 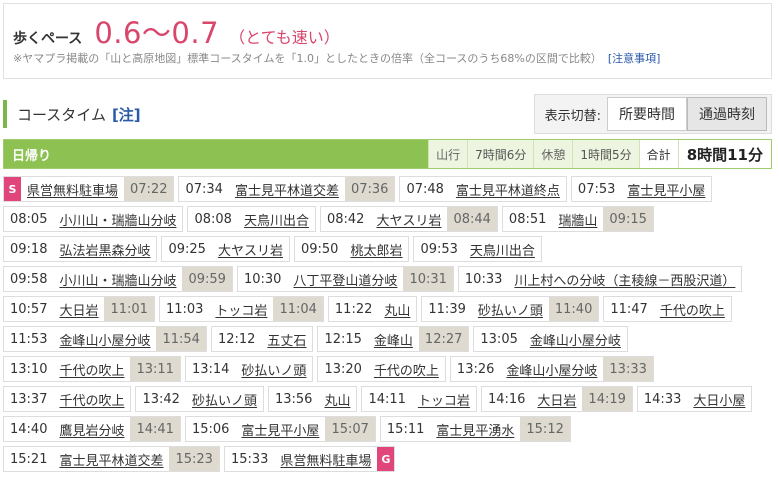 What do you see at coordinates (298, 309) in the screenshot?
I see `departure-time: 11:04` at bounding box center [298, 309].